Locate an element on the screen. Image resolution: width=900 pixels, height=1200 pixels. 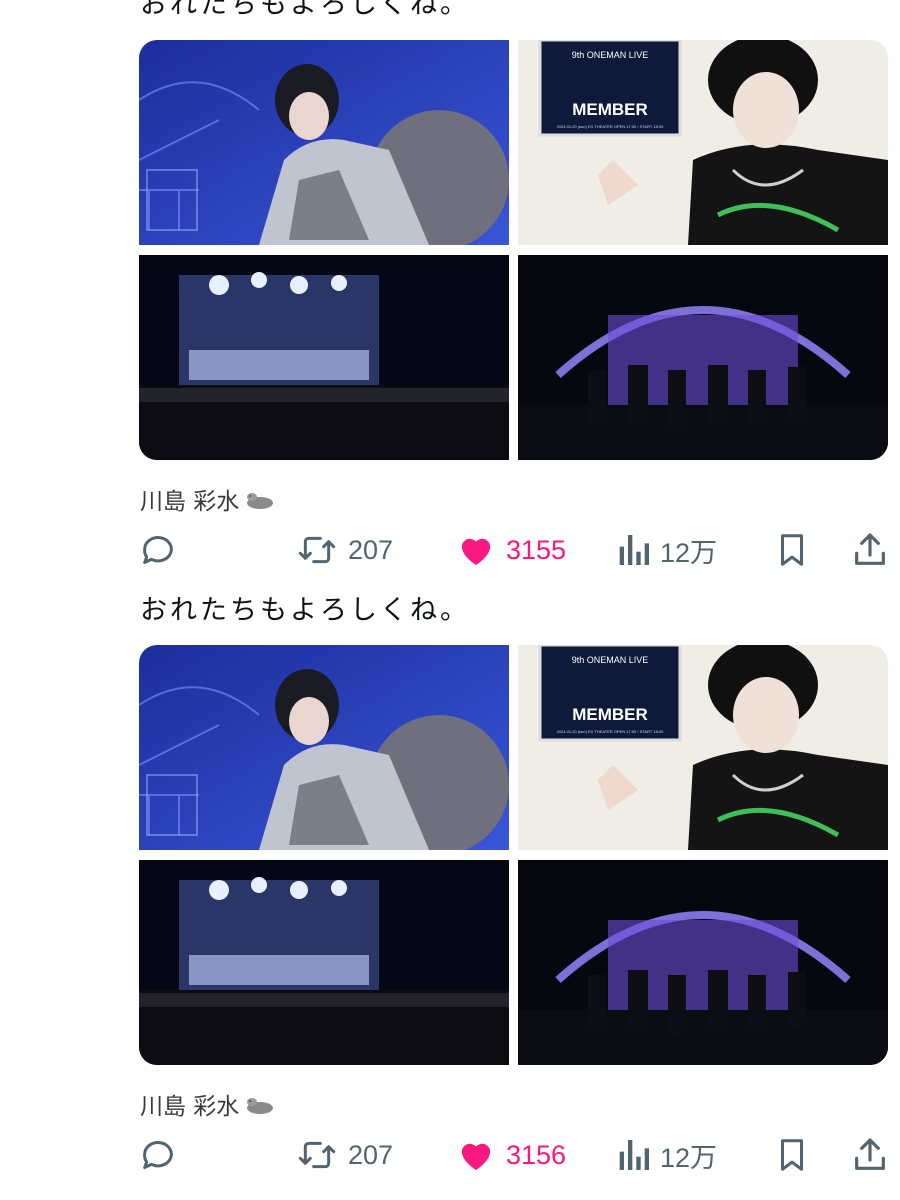
like-button: 3156 is located at coordinates (511, 1155).